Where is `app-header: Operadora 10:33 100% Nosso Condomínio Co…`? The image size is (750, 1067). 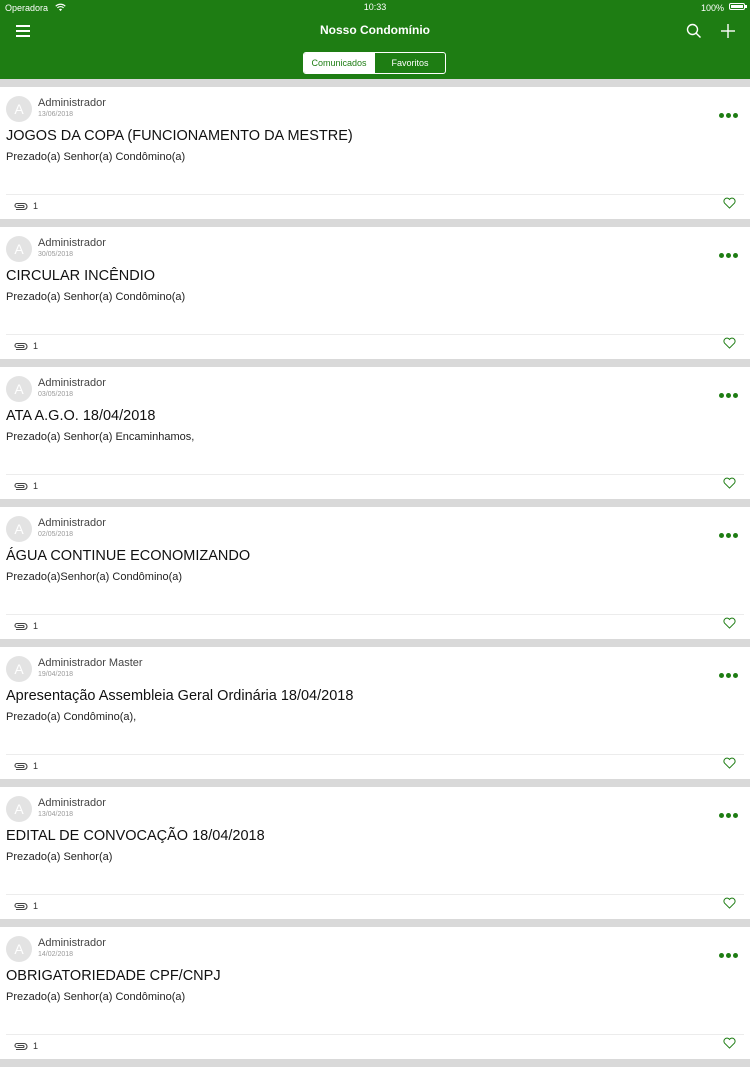 app-header: Operadora 10:33 100% Nosso Condomínio Co… is located at coordinates (375, 39).